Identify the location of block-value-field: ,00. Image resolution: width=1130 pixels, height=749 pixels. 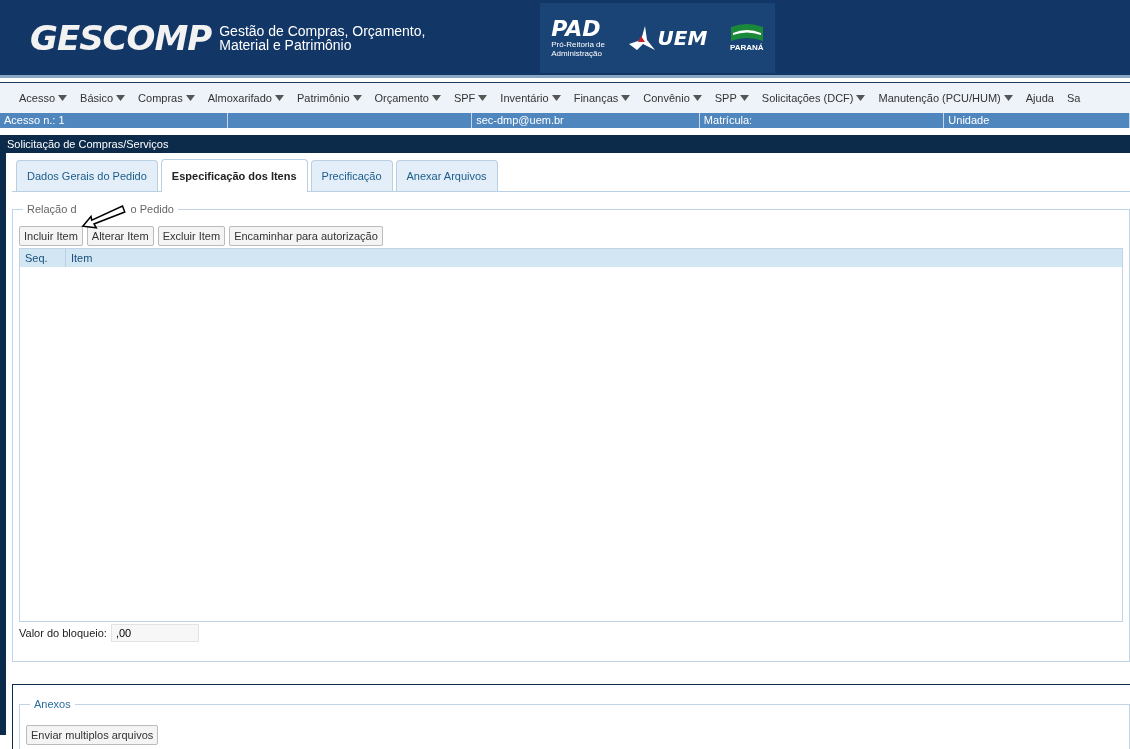
(154, 633).